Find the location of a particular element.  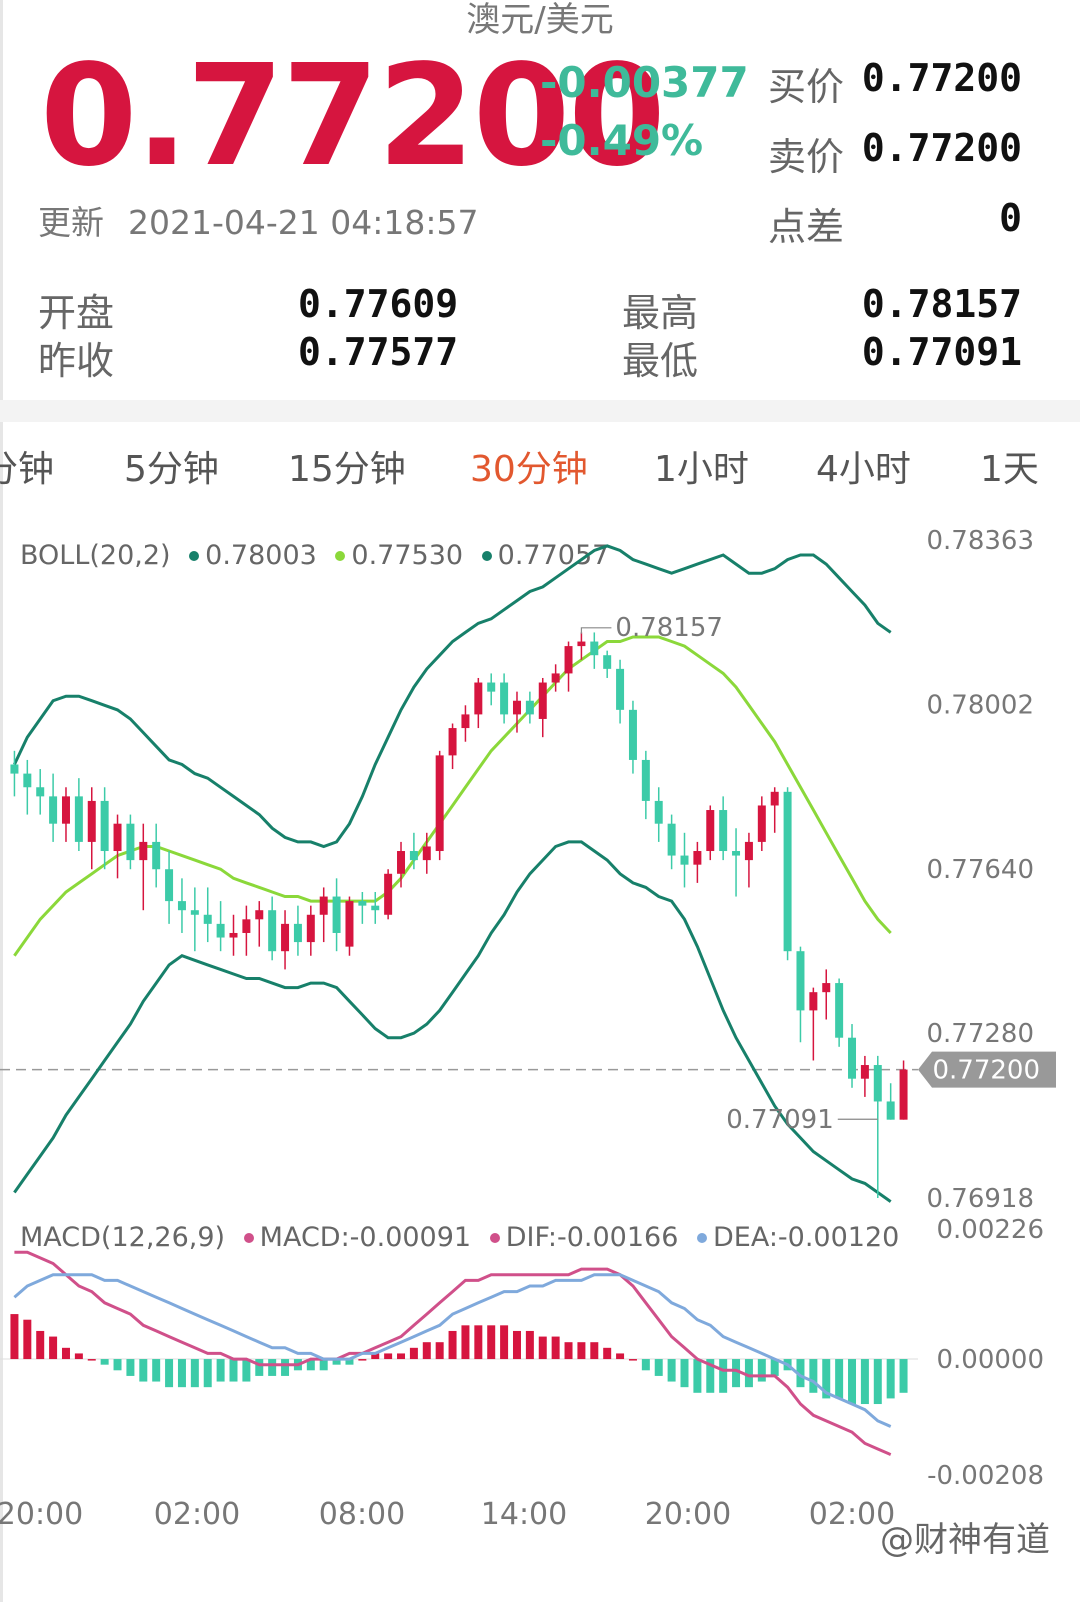

time-axis-tick: 20:00 is located at coordinates (688, 1514).